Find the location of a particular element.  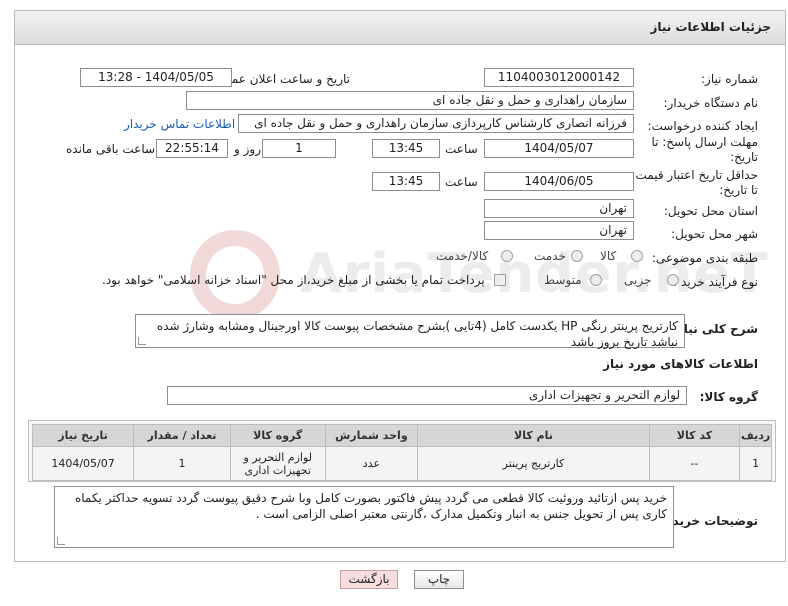

days-label: روز و is located at coordinates (247, 149).